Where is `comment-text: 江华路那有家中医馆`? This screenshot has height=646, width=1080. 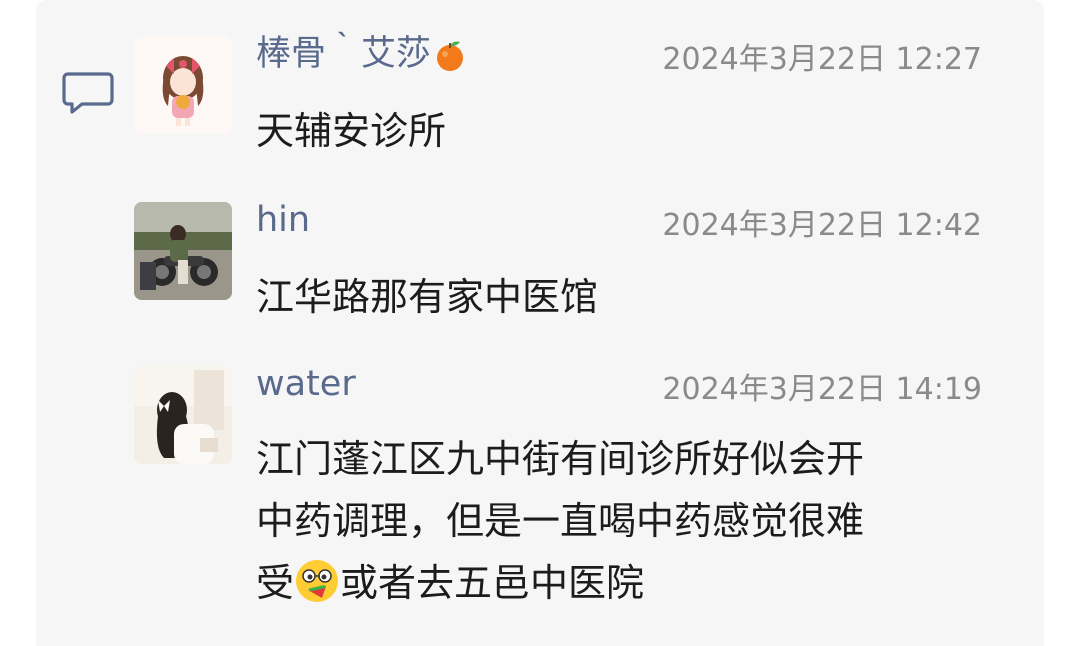 comment-text: 江华路那有家中医馆 is located at coordinates (427, 297).